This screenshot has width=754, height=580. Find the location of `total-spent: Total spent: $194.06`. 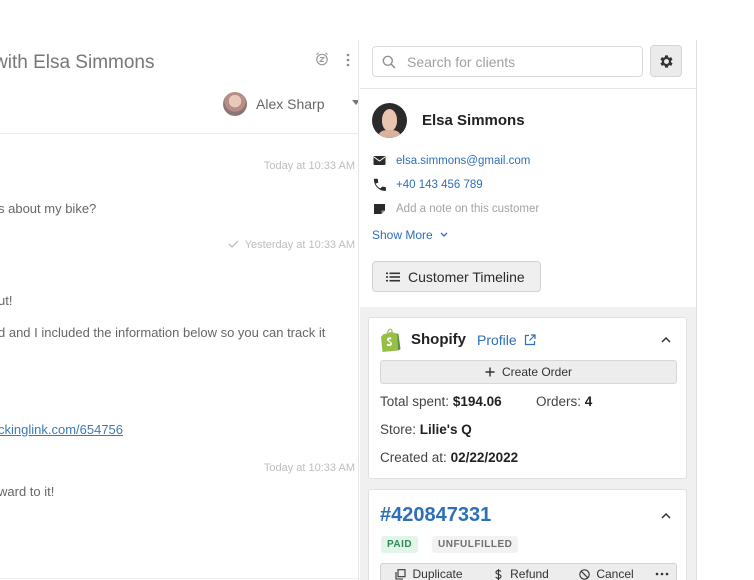

total-spent: Total spent: $194.06 is located at coordinates (441, 401).